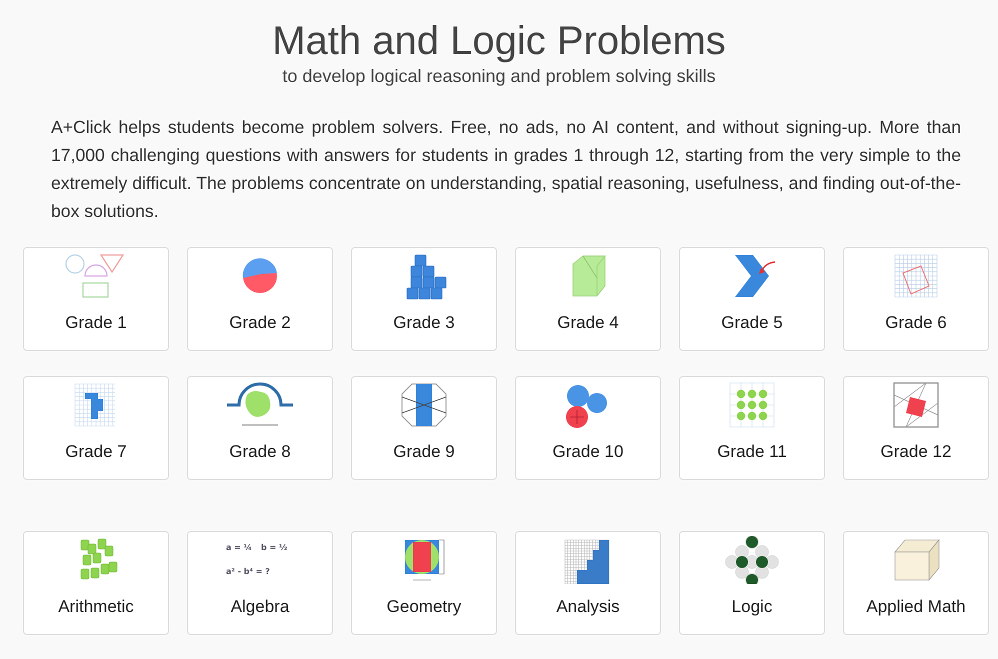 Image resolution: width=998 pixels, height=659 pixels. What do you see at coordinates (587, 562) in the screenshot?
I see `staircase-grid-drawing` at bounding box center [587, 562].